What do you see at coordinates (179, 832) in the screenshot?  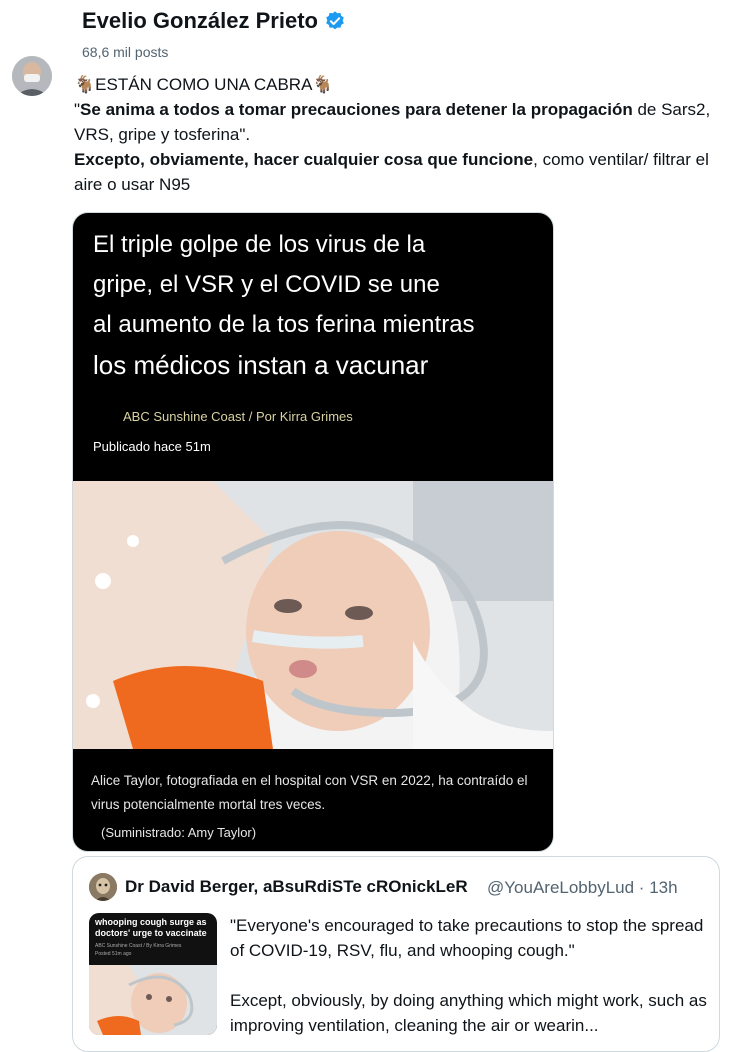 I see `photo-credit: (Suministrado: Amy Taylor)` at bounding box center [179, 832].